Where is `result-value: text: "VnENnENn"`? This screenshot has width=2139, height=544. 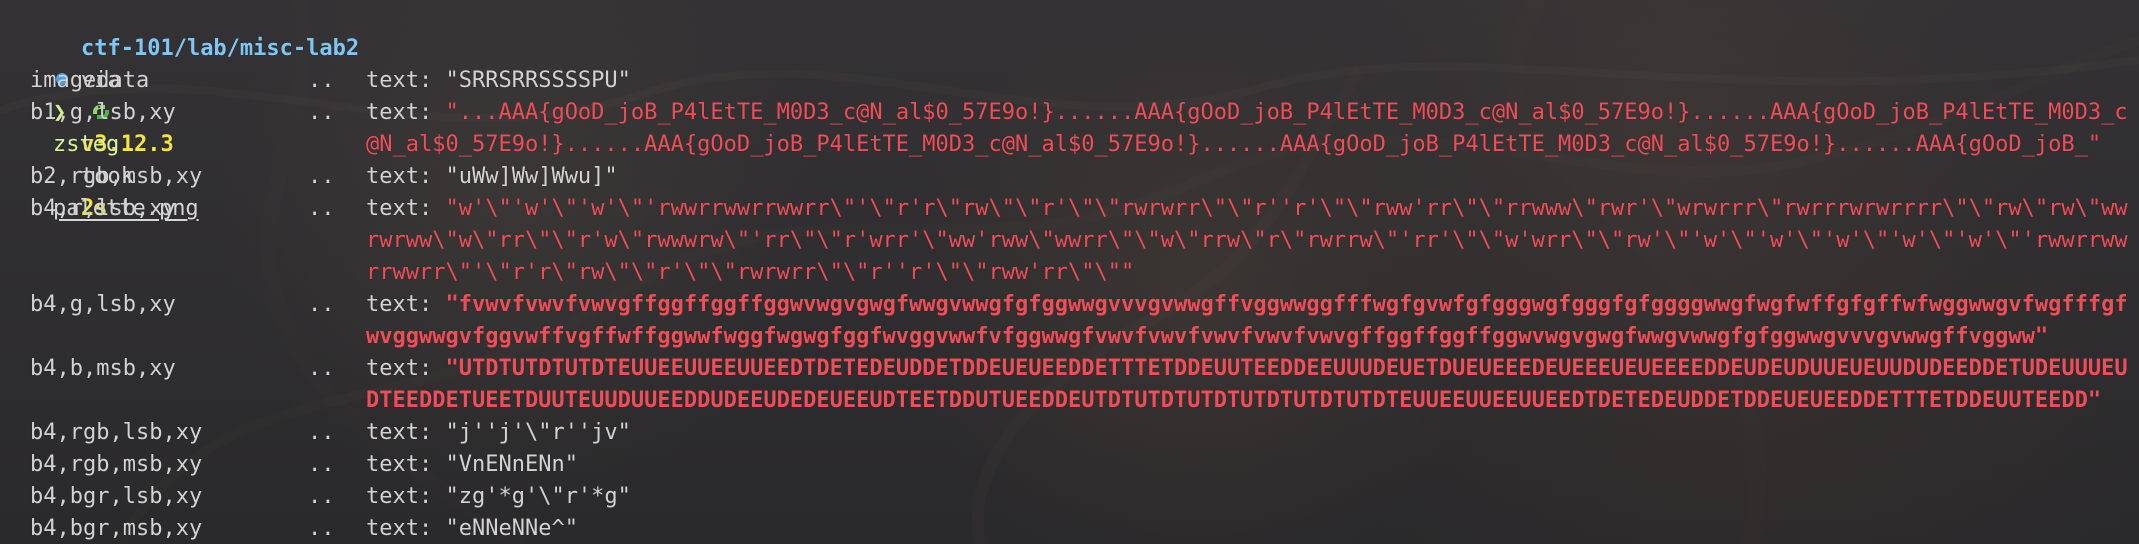
result-value: text: "VnENnENn" is located at coordinates (1252, 465).